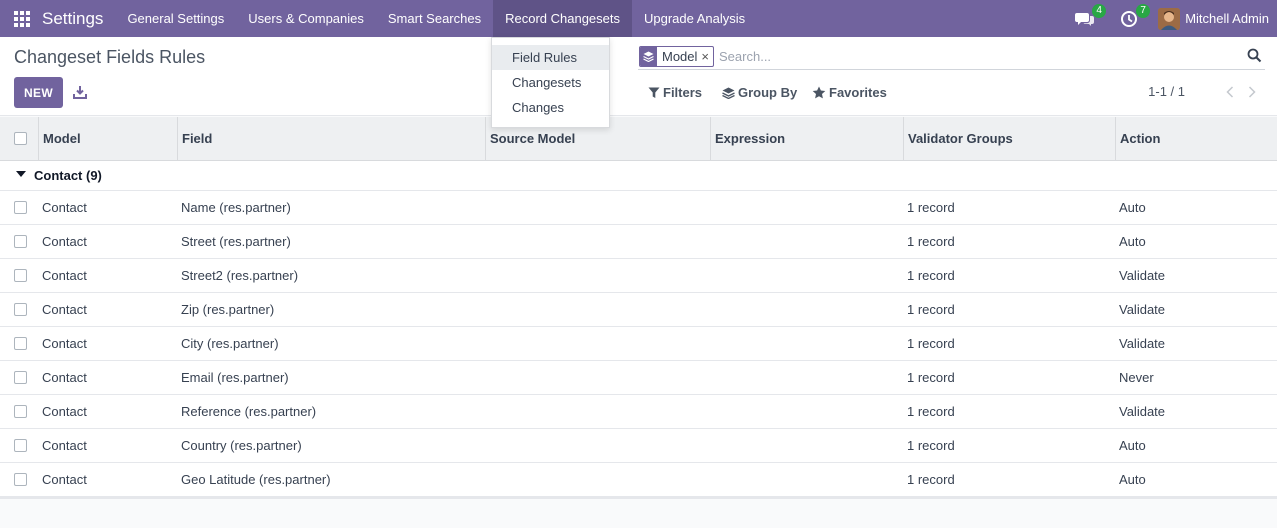 This screenshot has height=528, width=1277. Describe the element at coordinates (306, 18) in the screenshot. I see `menu-users-companies: Users & Companies` at that location.